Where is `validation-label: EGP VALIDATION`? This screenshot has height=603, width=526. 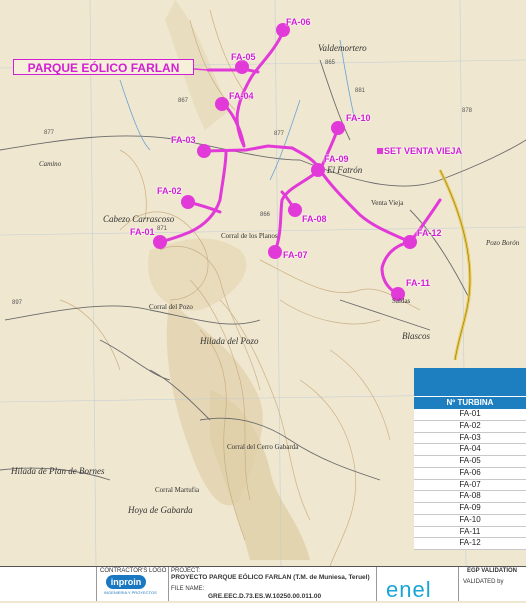
validation-label: EGP VALIDATION is located at coordinates (492, 571).